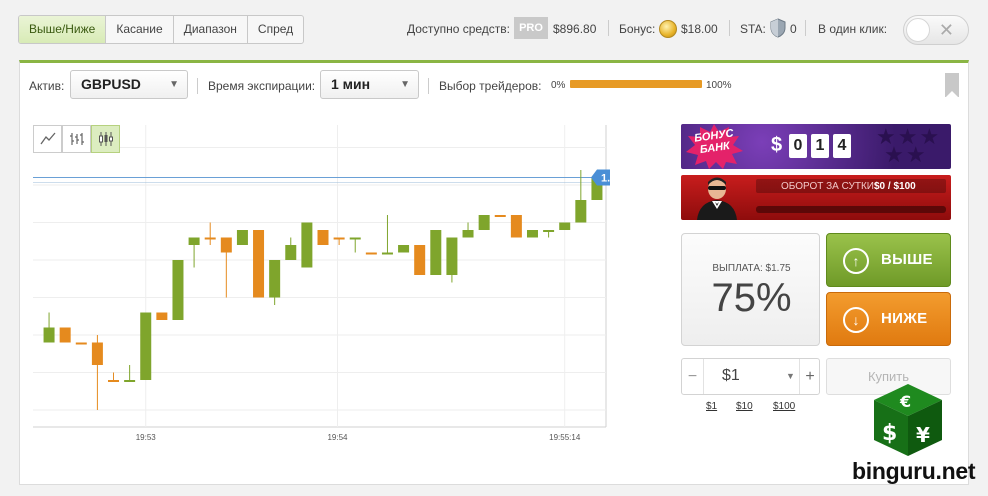  What do you see at coordinates (908, 420) in the screenshot?
I see `dice-logo-icon: € $ ¥` at bounding box center [908, 420].